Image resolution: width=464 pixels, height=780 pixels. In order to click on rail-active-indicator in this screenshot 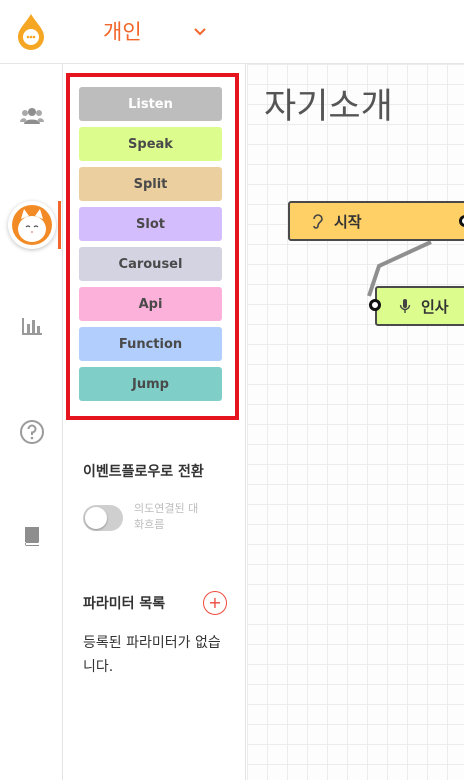, I will do `click(59, 225)`.